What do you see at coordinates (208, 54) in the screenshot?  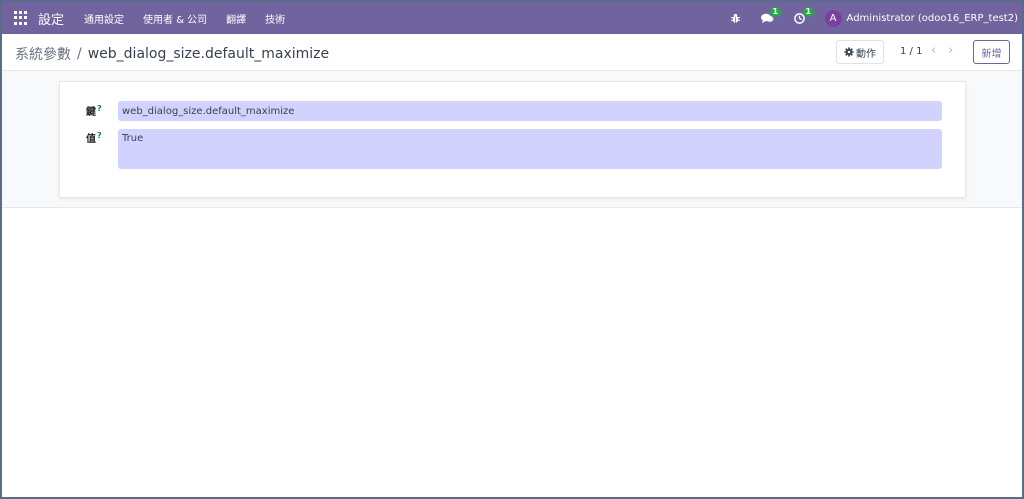 I see `breadcrumb-current: web_dialog_size.default_maximize` at bounding box center [208, 54].